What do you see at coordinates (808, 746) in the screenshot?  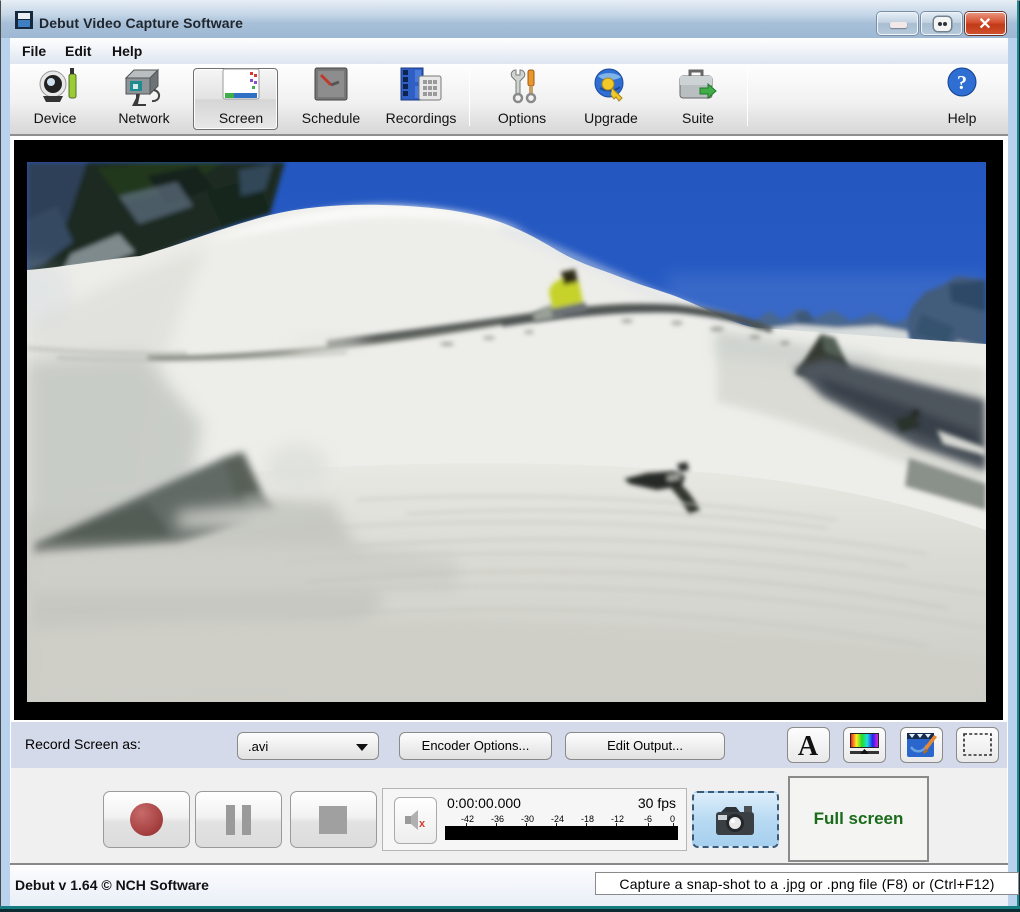 I see `svg-text: A` at bounding box center [808, 746].